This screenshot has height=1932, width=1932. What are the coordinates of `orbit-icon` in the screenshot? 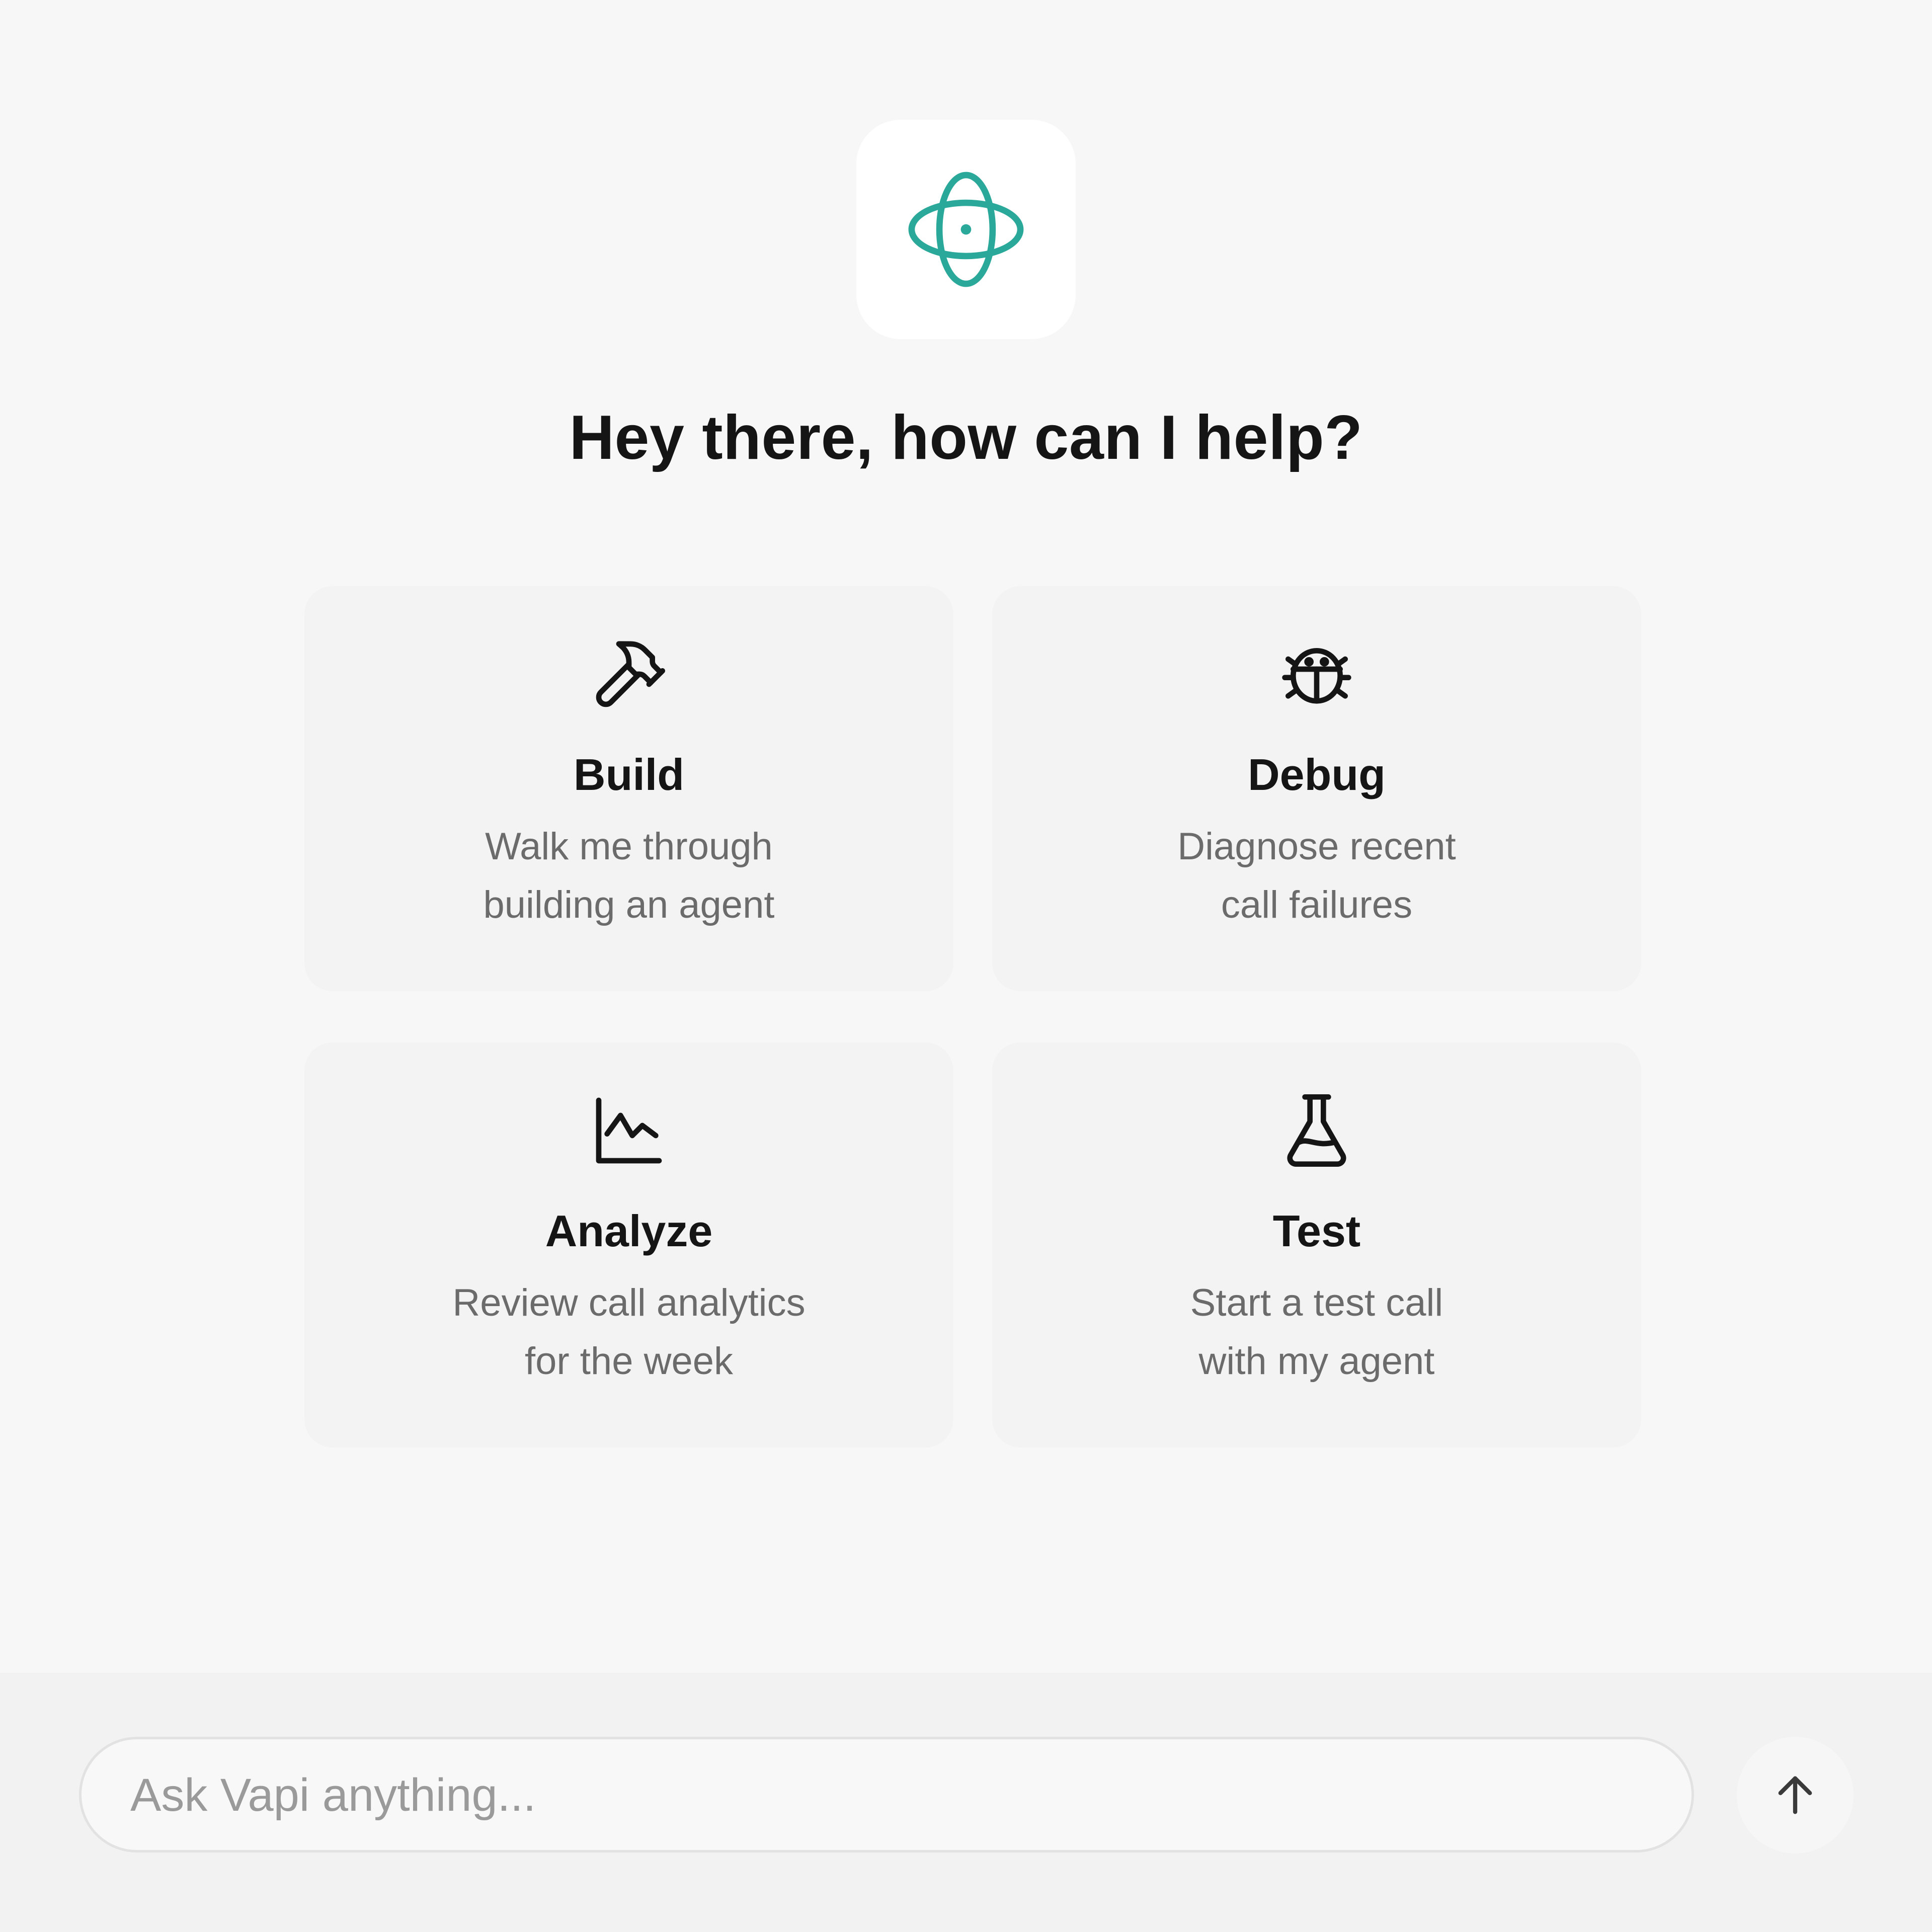 It's located at (966, 229).